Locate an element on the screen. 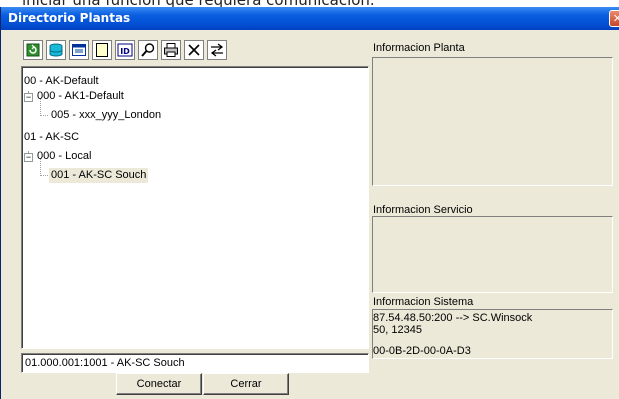 This screenshot has width=619, height=399. database-button is located at coordinates (56, 50).